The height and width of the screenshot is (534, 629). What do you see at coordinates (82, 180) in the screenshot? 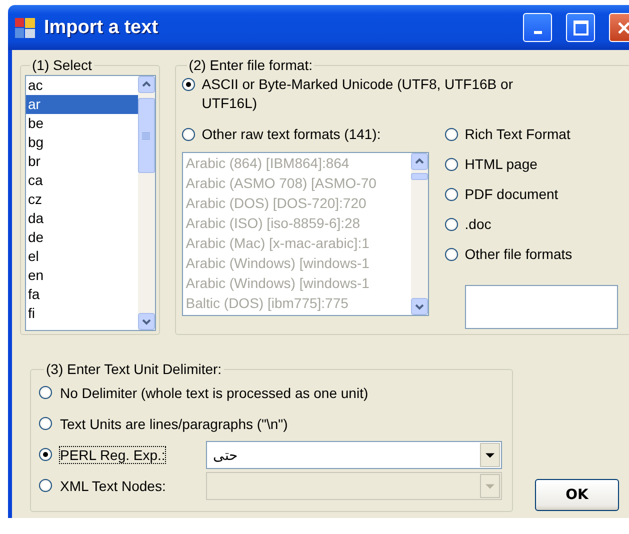
I see `list-item: ca` at bounding box center [82, 180].